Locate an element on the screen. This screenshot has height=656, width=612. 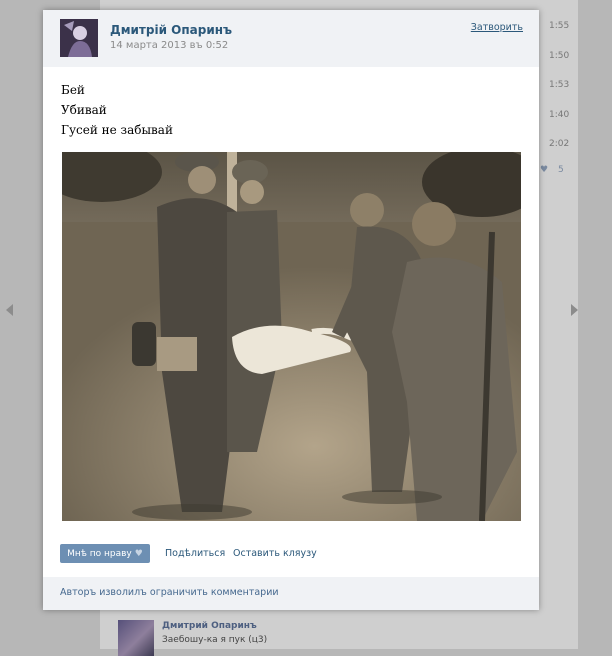
post-author: Дмитрій Опаринъ is located at coordinates (171, 30).